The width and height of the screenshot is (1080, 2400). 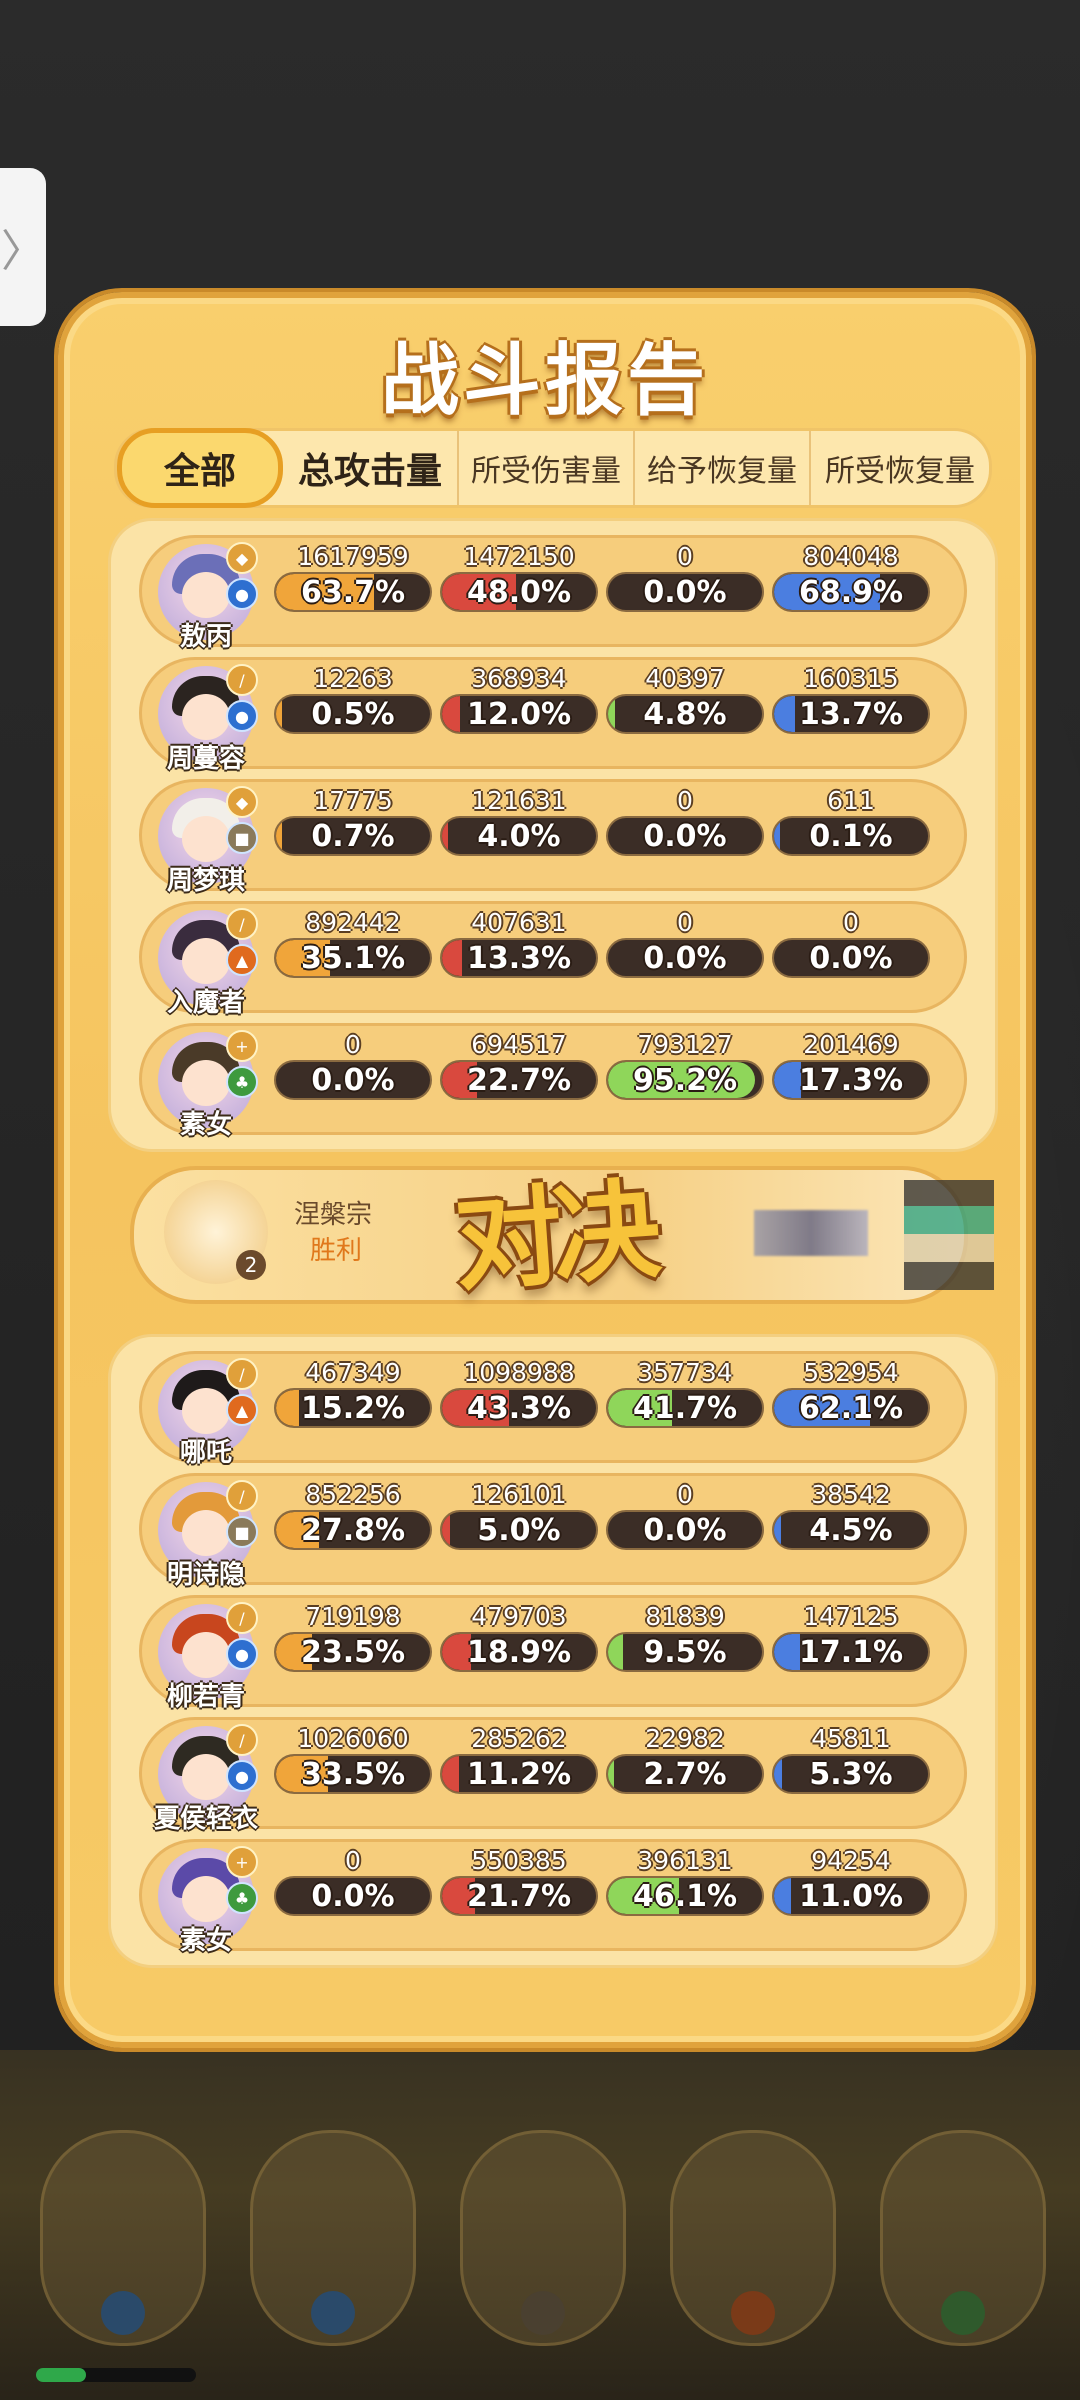 I want to click on stat-cell: 1026060 33.5%, so click(x=353, y=1759).